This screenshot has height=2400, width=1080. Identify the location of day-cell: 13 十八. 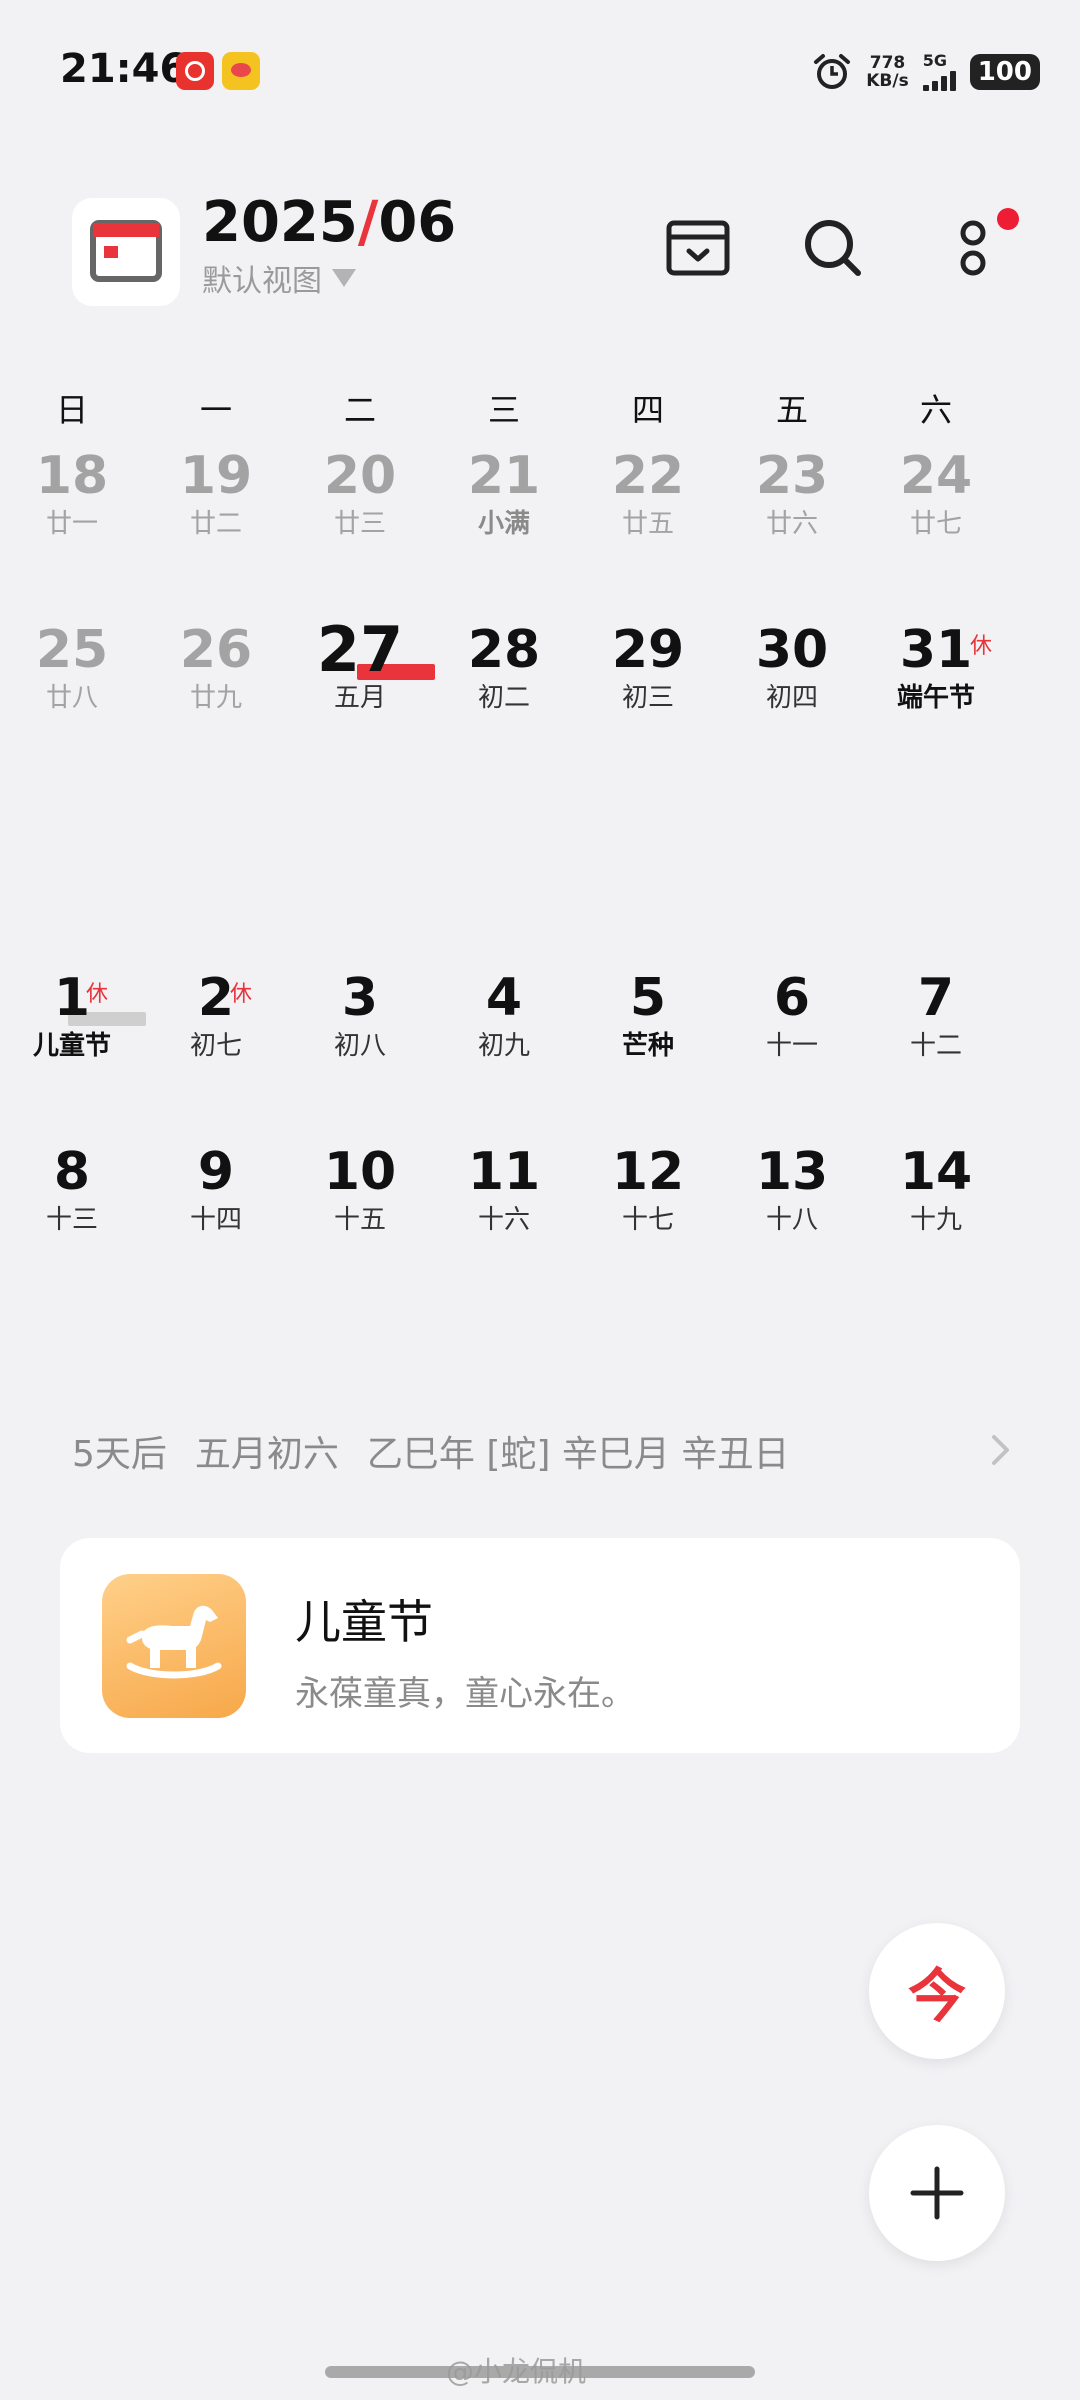
(792, 1201).